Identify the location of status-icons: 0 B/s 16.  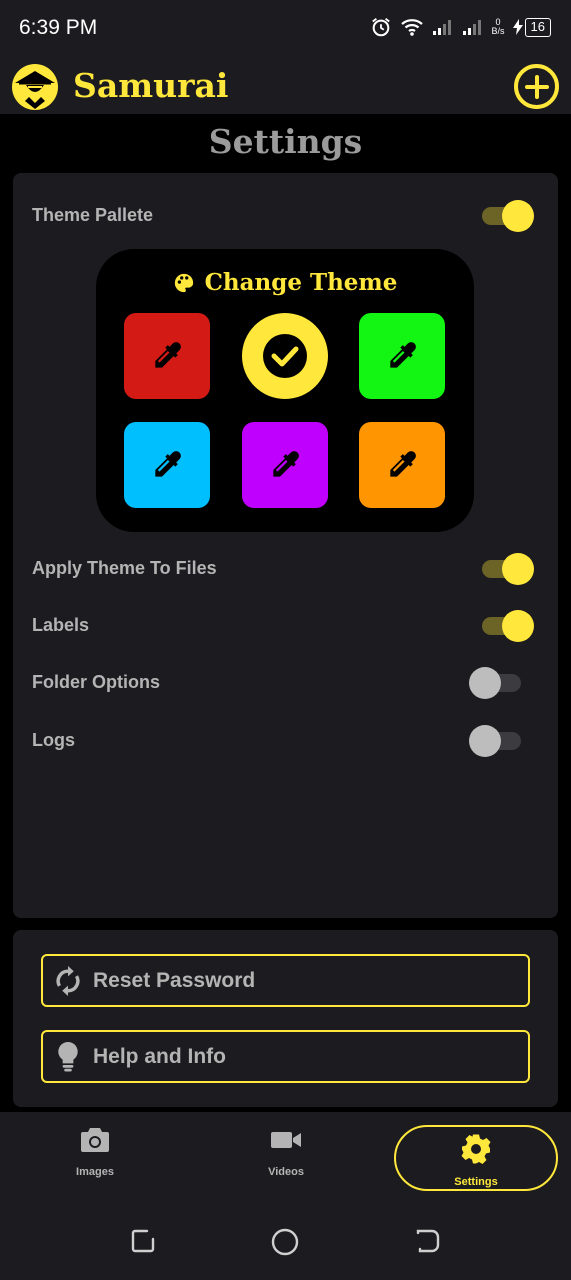
(460, 27).